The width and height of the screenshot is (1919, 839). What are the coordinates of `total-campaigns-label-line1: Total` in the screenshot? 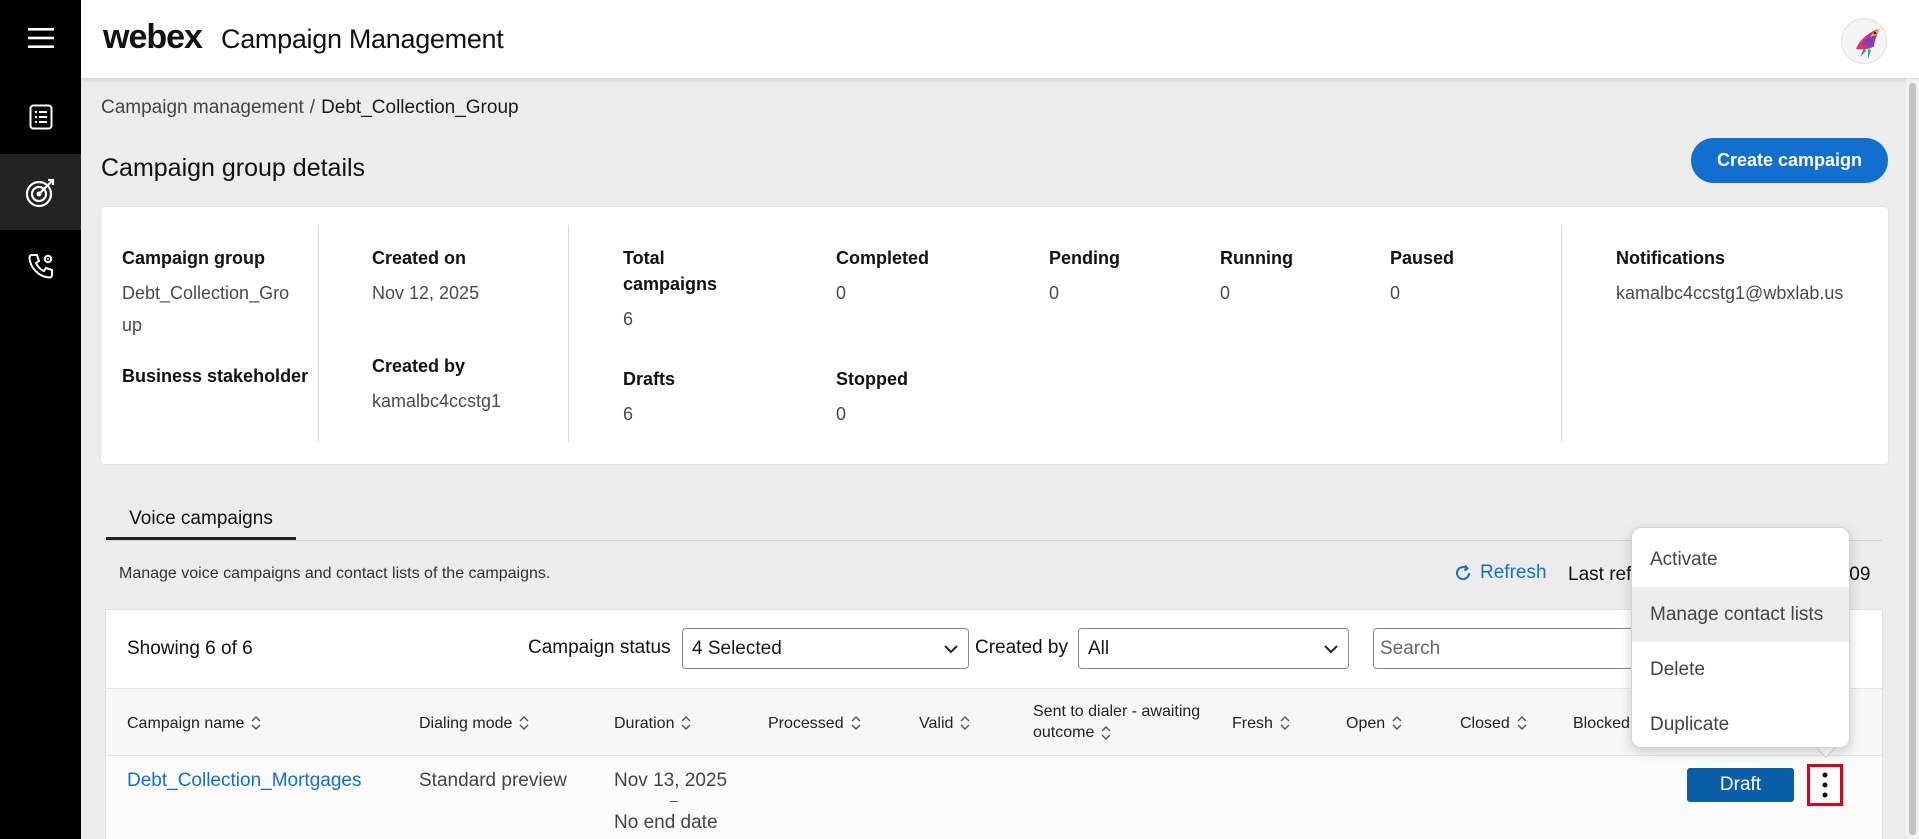 It's located at (644, 258).